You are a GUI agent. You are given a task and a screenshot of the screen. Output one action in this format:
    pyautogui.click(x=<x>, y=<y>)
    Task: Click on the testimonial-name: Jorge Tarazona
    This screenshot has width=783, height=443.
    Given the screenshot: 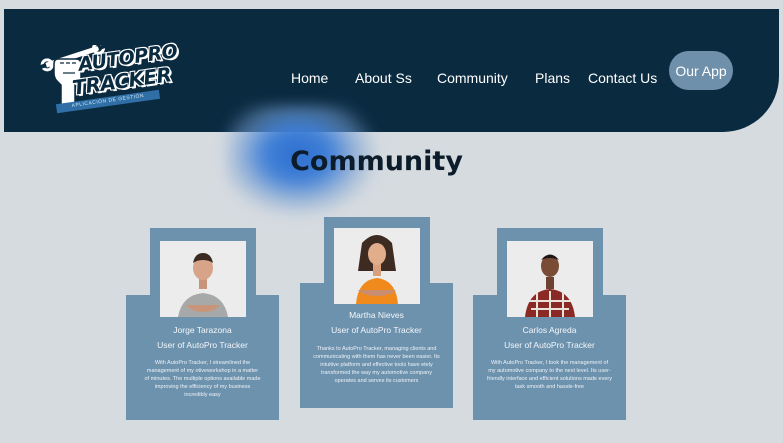 What is the action you would take?
    pyautogui.click(x=202, y=330)
    